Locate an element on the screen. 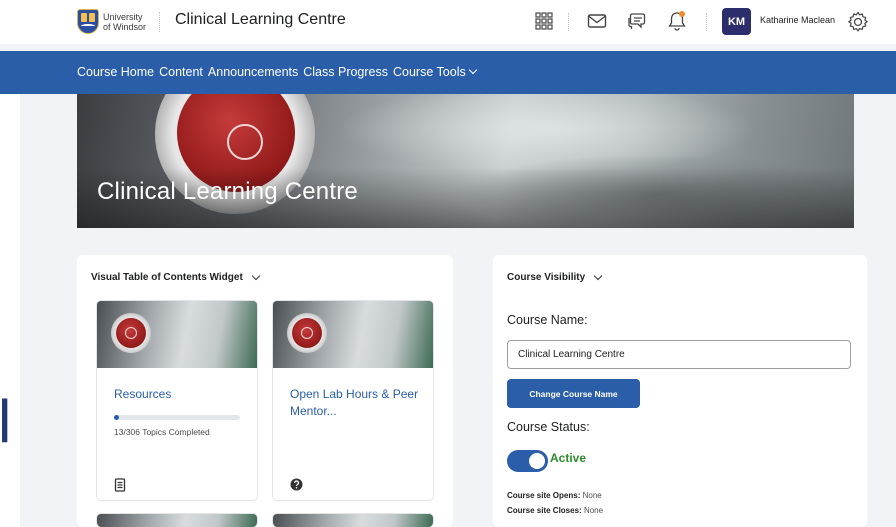  university-logo: University of Windsor is located at coordinates (111, 21).